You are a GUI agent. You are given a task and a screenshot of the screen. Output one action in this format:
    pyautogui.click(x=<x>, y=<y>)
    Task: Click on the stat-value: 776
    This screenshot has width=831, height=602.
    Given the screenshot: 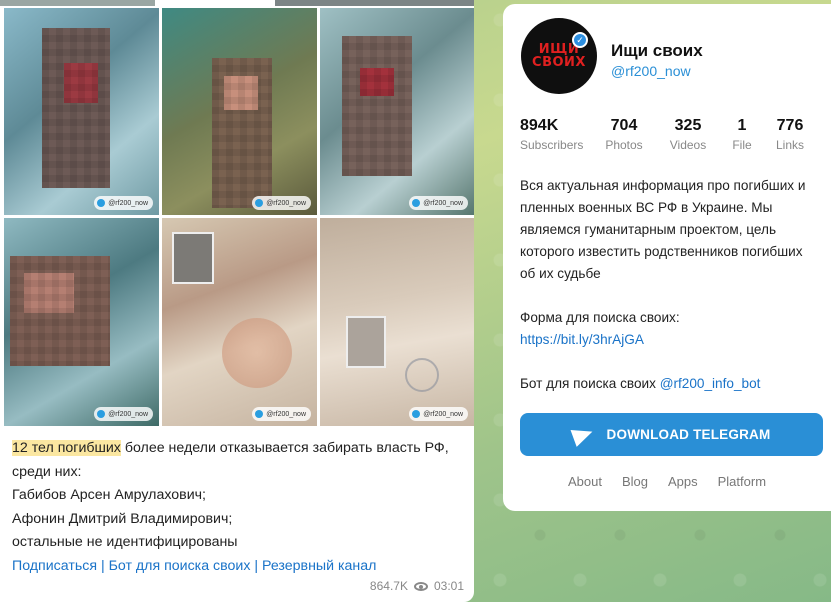 What is the action you would take?
    pyautogui.click(x=790, y=125)
    